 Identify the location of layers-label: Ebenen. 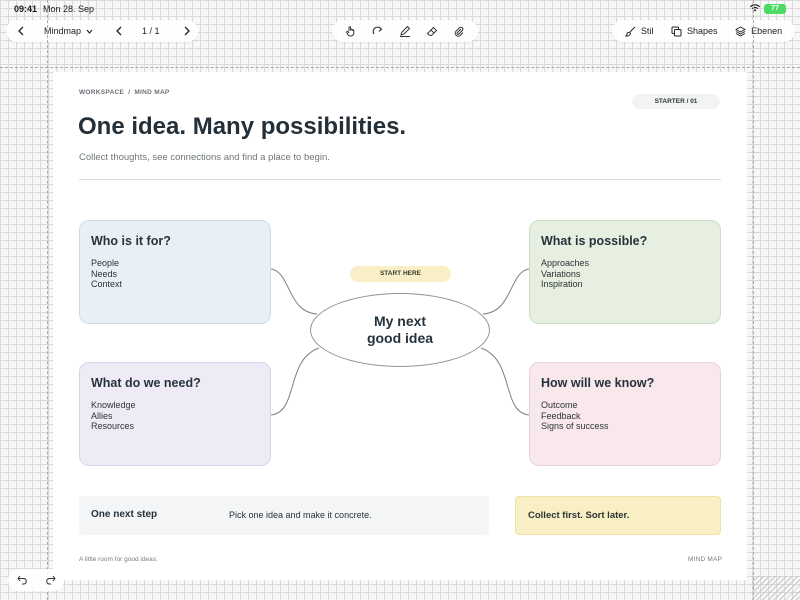
(767, 31).